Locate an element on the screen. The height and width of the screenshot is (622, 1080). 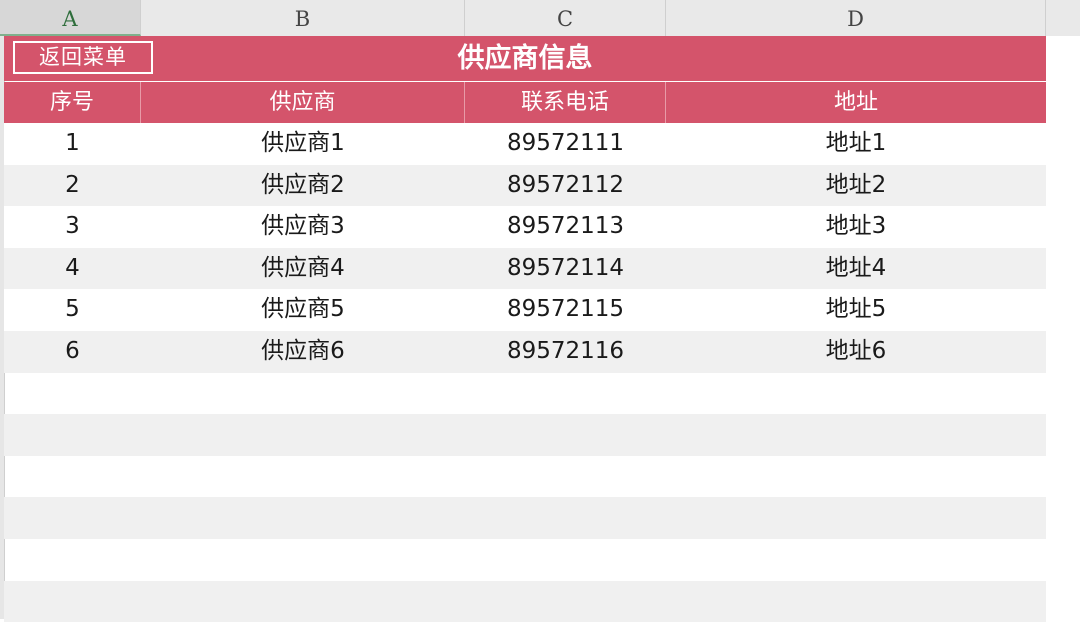
cell-address: 地址1 is located at coordinates (856, 144).